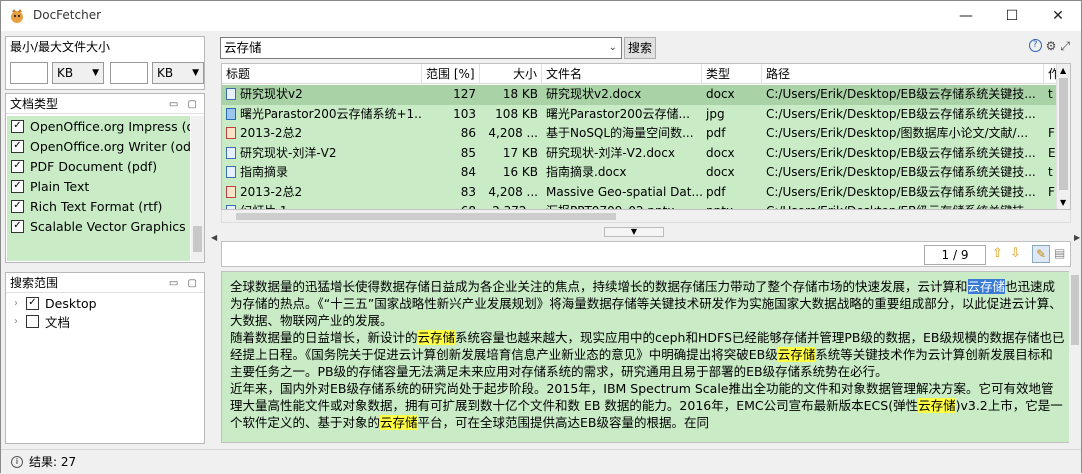 This screenshot has height=474, width=1082. What do you see at coordinates (322, 153) in the screenshot?
I see `table-cell-title: 研究现状-刘洋-V2` at bounding box center [322, 153].